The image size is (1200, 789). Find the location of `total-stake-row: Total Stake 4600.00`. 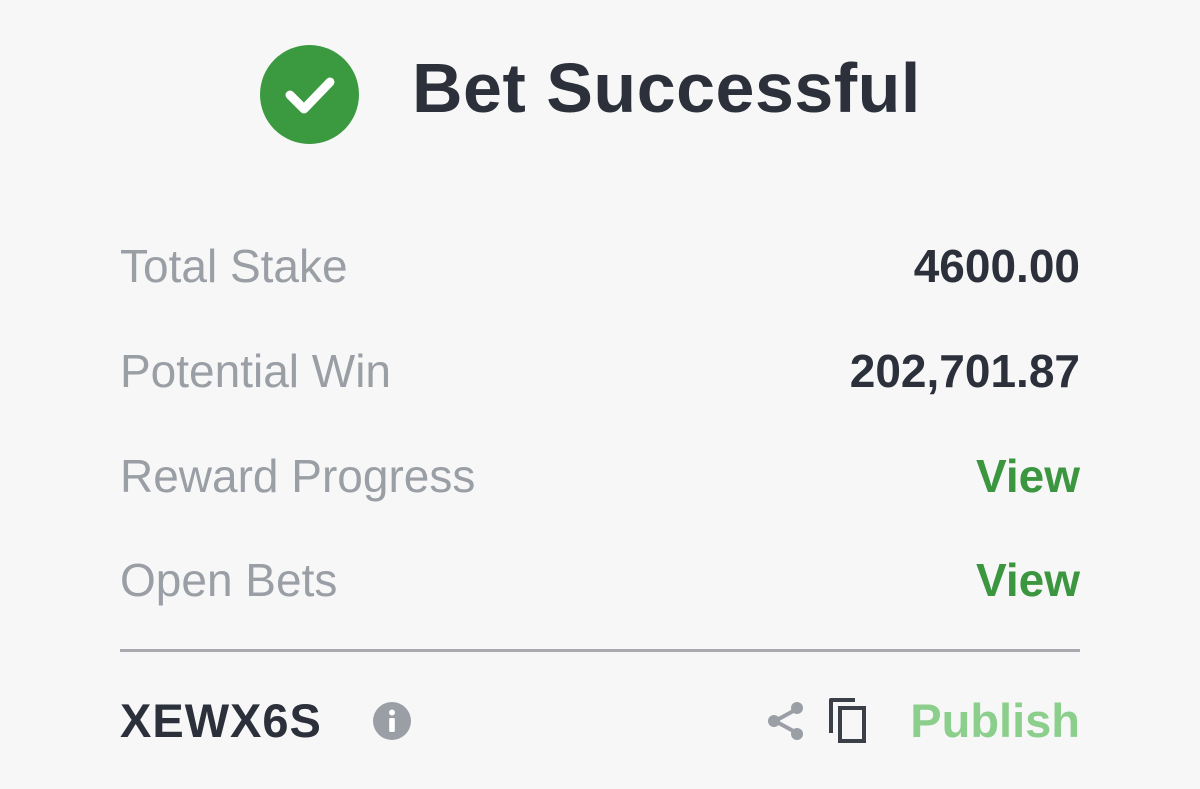

total-stake-row: Total Stake 4600.00 is located at coordinates (600, 266).